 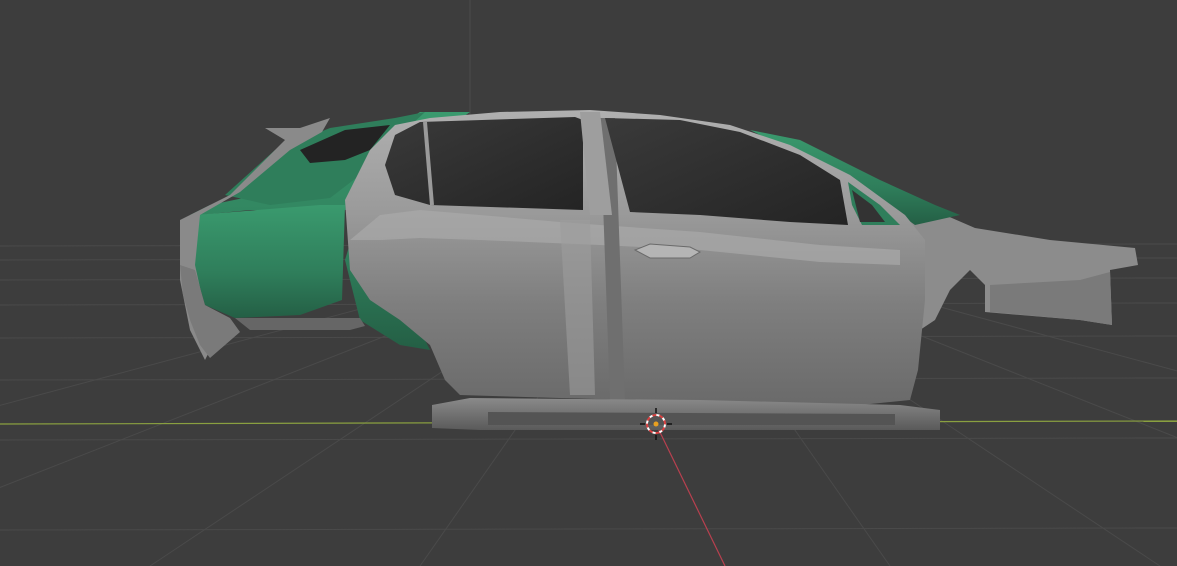 What do you see at coordinates (270, 261) in the screenshot?
I see `rear-hatch-green` at bounding box center [270, 261].